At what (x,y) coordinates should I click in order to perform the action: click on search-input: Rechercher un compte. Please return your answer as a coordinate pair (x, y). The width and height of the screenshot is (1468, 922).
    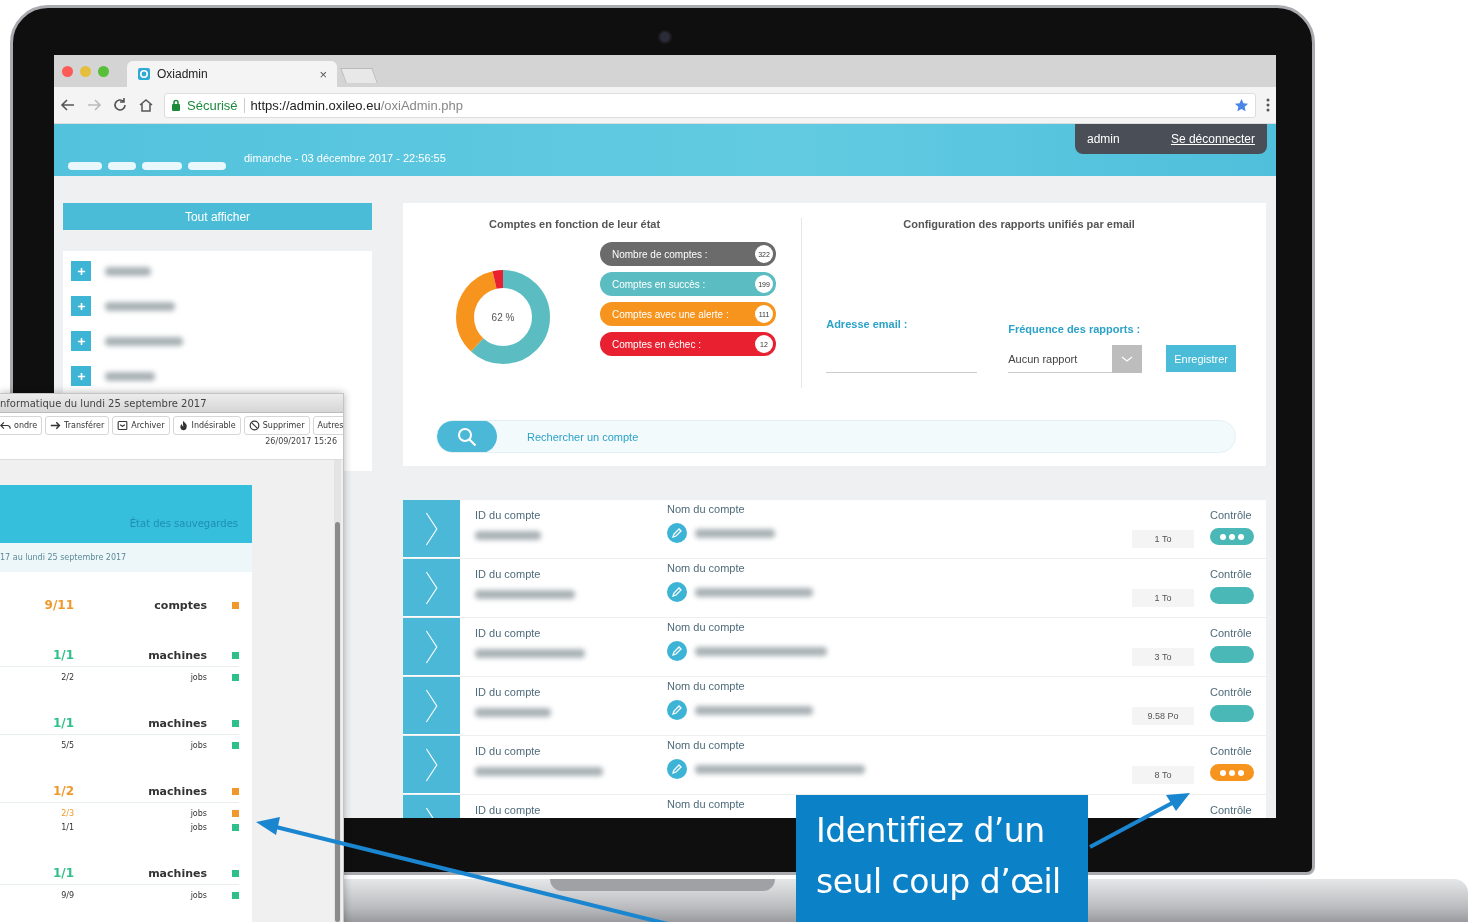
    Looking at the image, I should click on (880, 436).